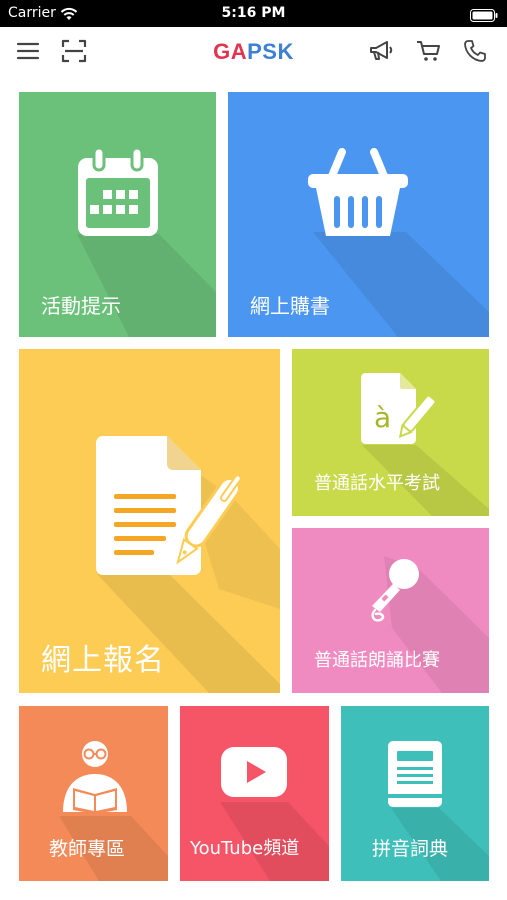  Describe the element at coordinates (103, 660) in the screenshot. I see `tile-label: 網上報名` at that location.